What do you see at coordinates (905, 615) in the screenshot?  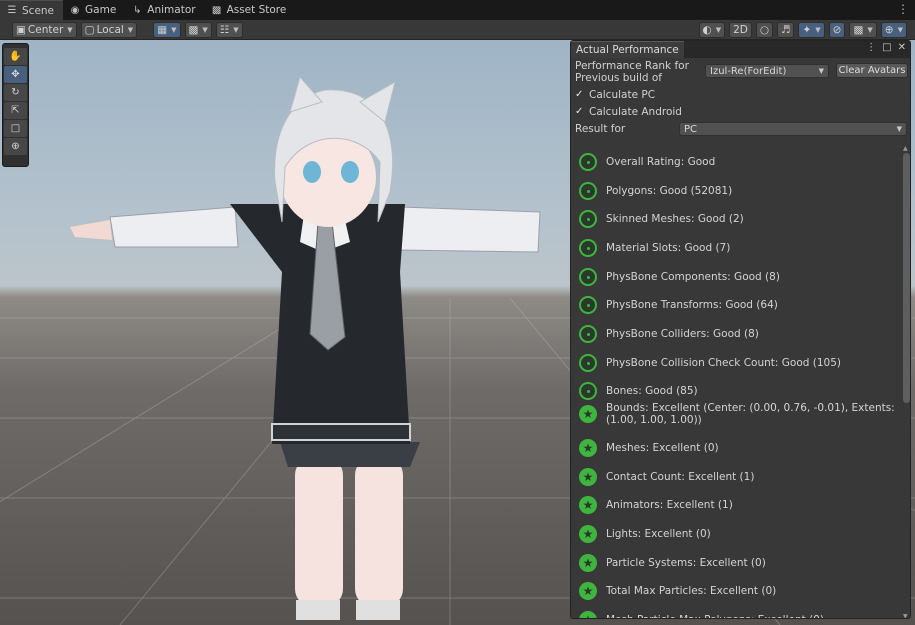 I see `scroll-down-icon: ▼` at bounding box center [905, 615].